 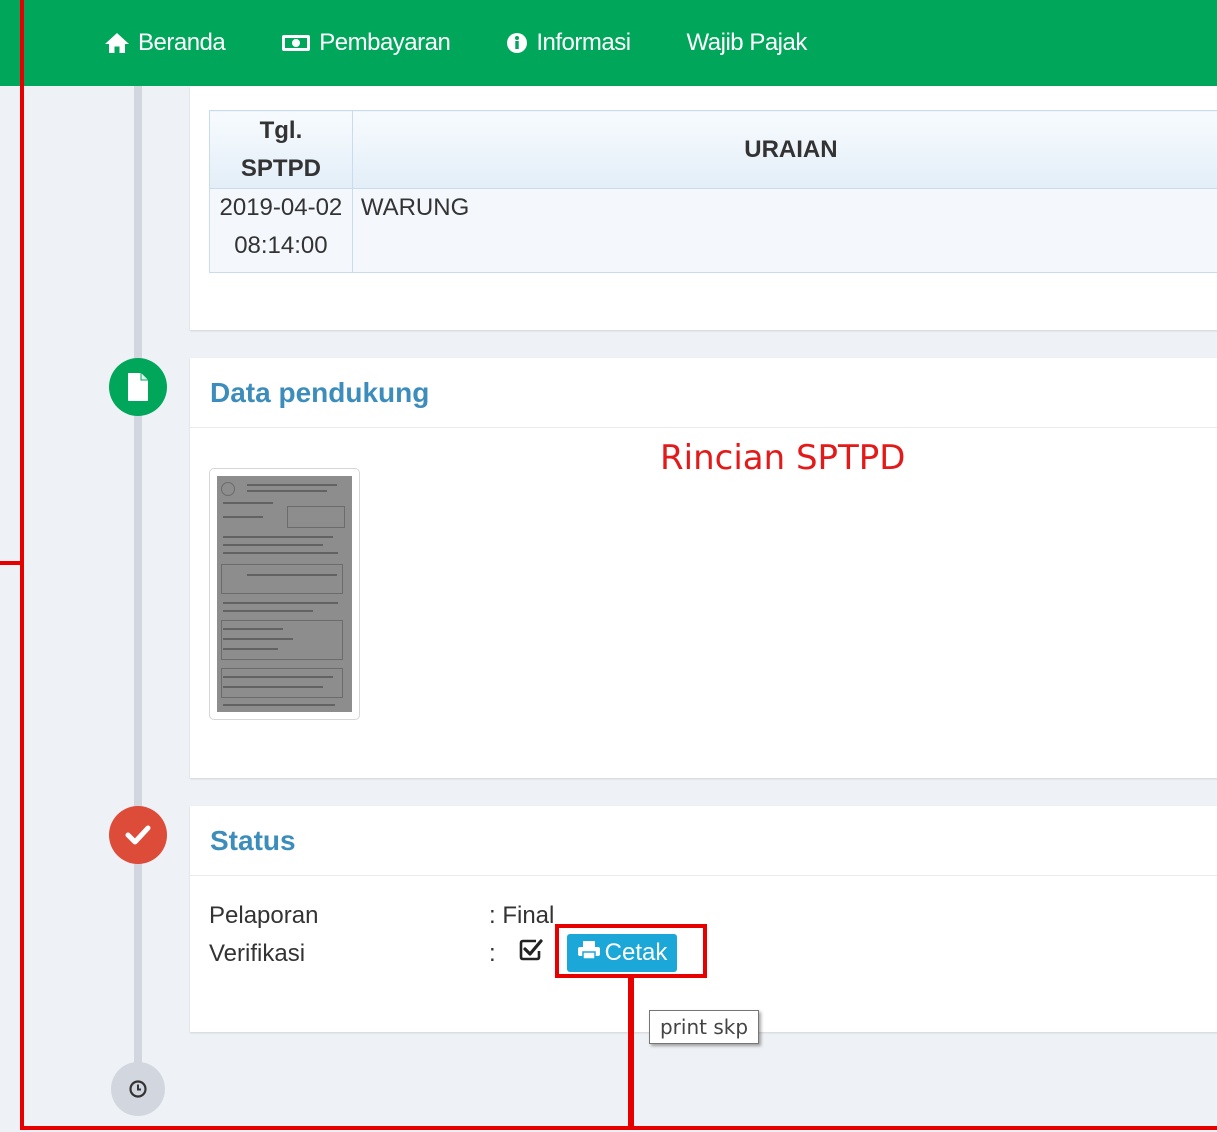 I want to click on money-icon, so click(x=296, y=43).